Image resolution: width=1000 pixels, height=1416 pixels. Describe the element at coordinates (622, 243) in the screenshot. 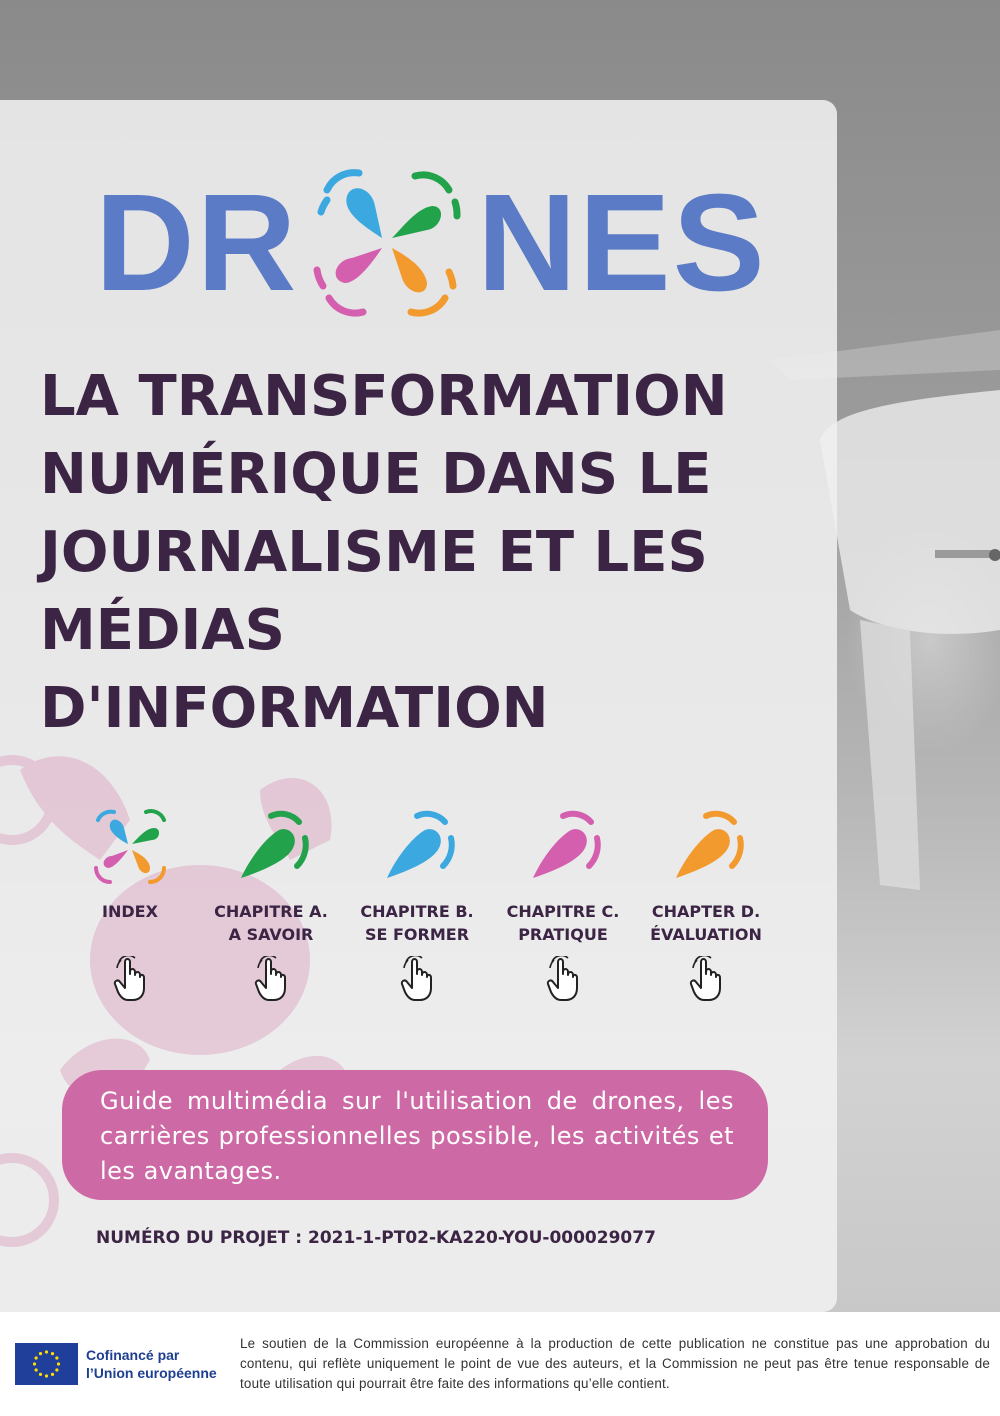

I see `logo-text-right: NES` at that location.